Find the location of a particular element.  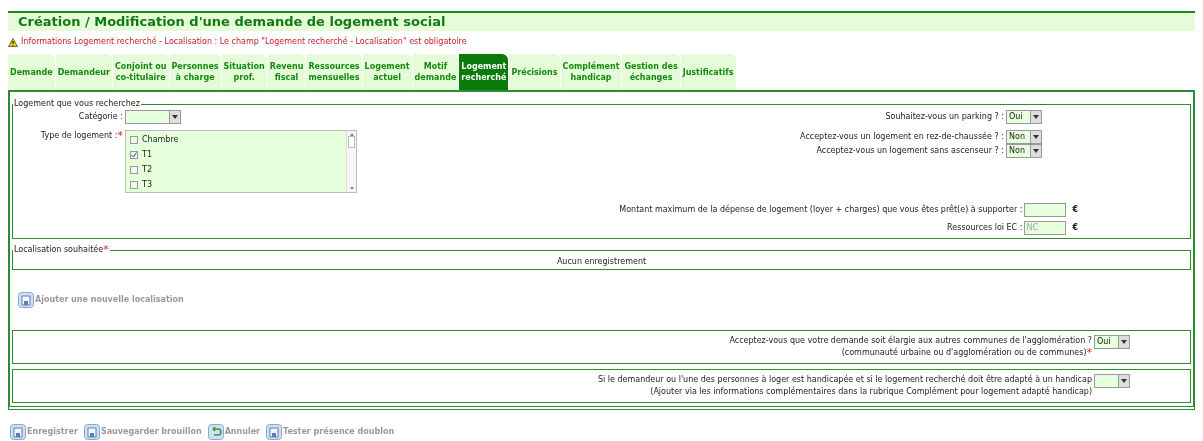

tab: Demandeur is located at coordinates (83, 72).